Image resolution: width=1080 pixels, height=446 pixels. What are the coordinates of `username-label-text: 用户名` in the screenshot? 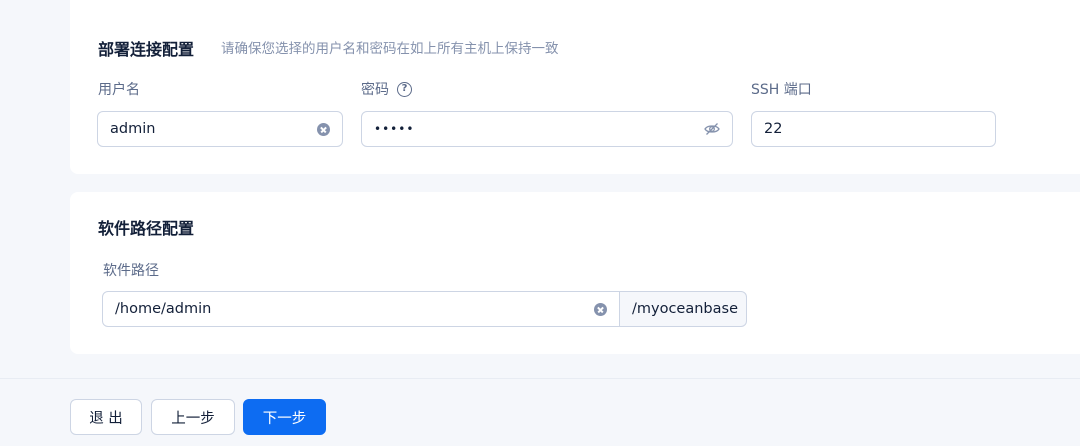 It's located at (119, 90).